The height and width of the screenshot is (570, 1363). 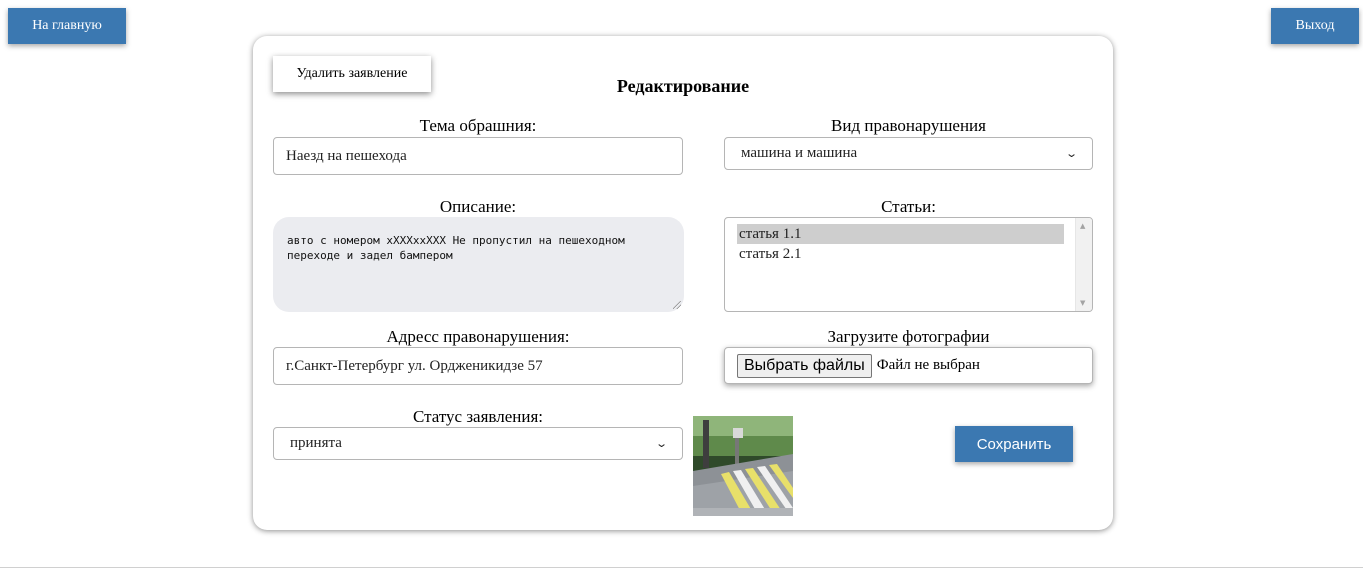 What do you see at coordinates (804, 365) in the screenshot?
I see `choose-files-button: Выбрать файлы` at bounding box center [804, 365].